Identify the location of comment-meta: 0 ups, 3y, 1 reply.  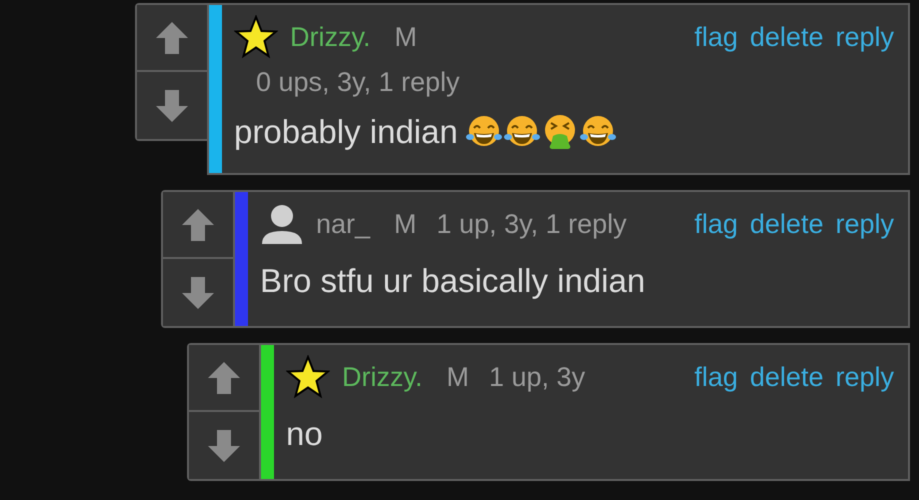
(358, 82).